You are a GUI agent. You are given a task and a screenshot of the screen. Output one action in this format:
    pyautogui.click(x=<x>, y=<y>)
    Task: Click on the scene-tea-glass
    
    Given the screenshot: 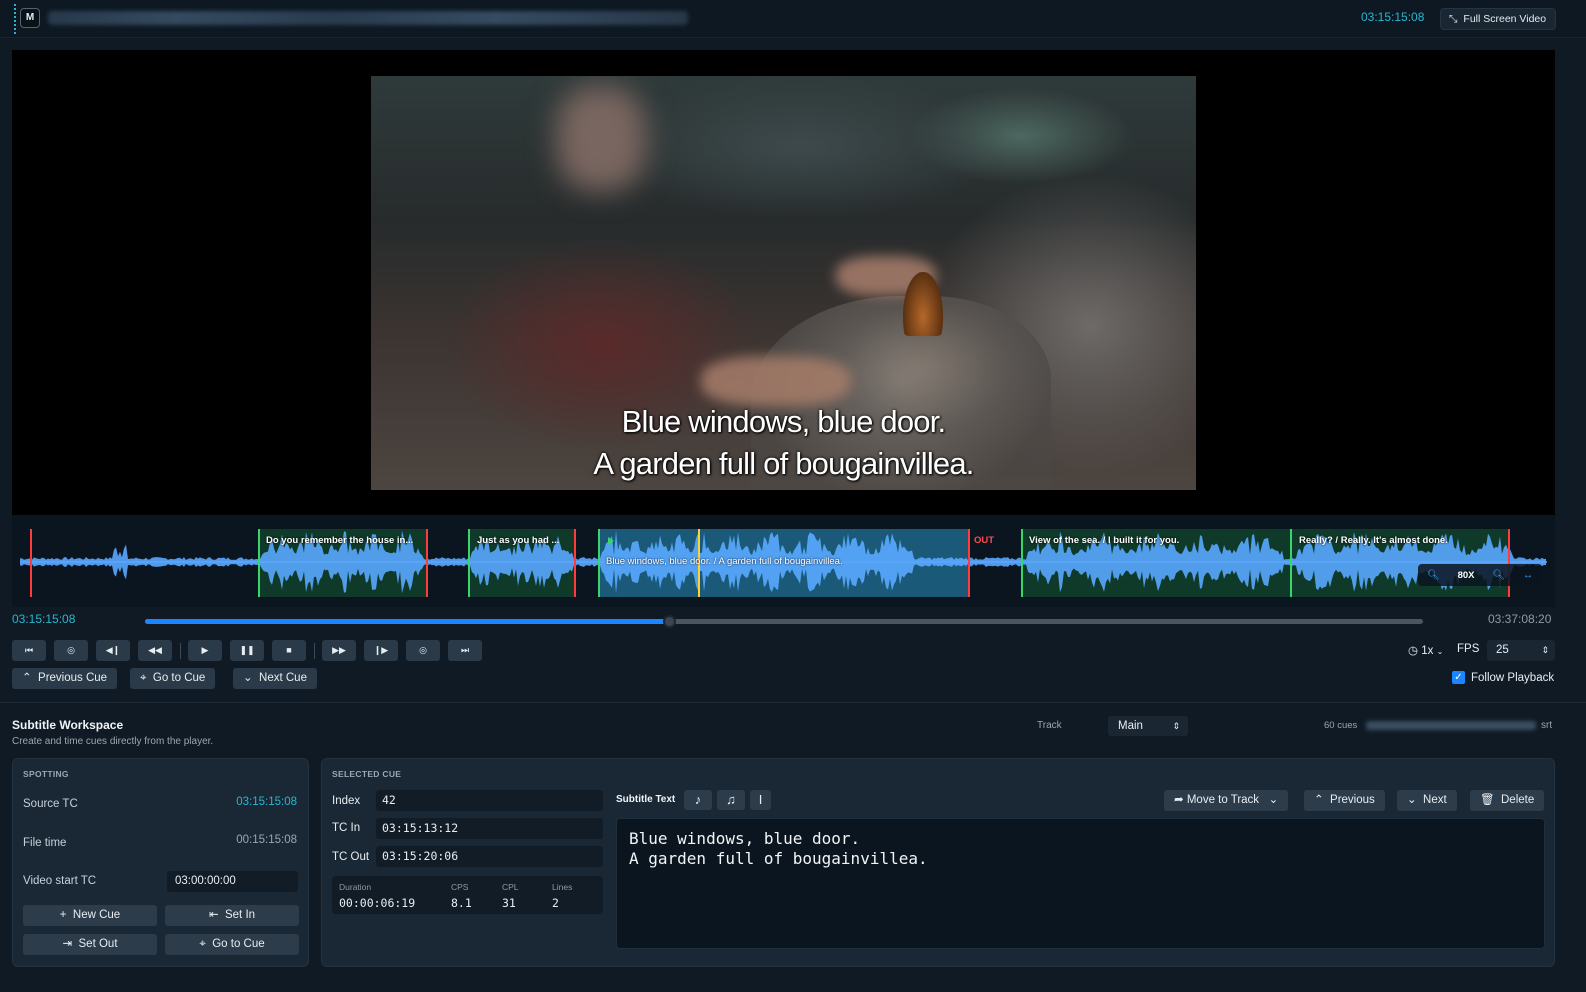 What is the action you would take?
    pyautogui.click(x=923, y=304)
    